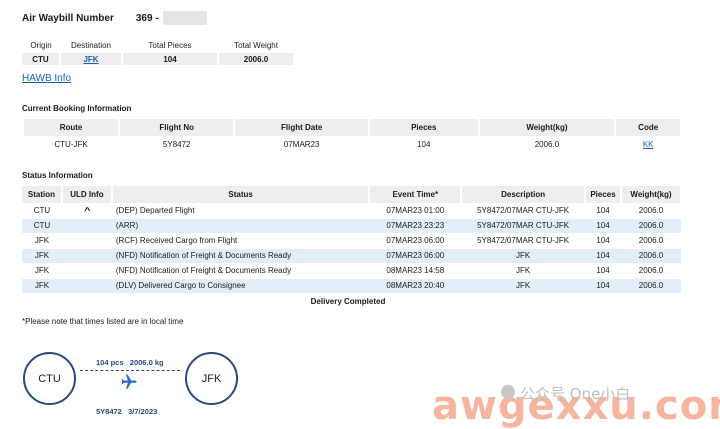 This screenshot has width=720, height=429. What do you see at coordinates (176, 144) in the screenshot?
I see `booking-flight-no: 5Y8472` at bounding box center [176, 144].